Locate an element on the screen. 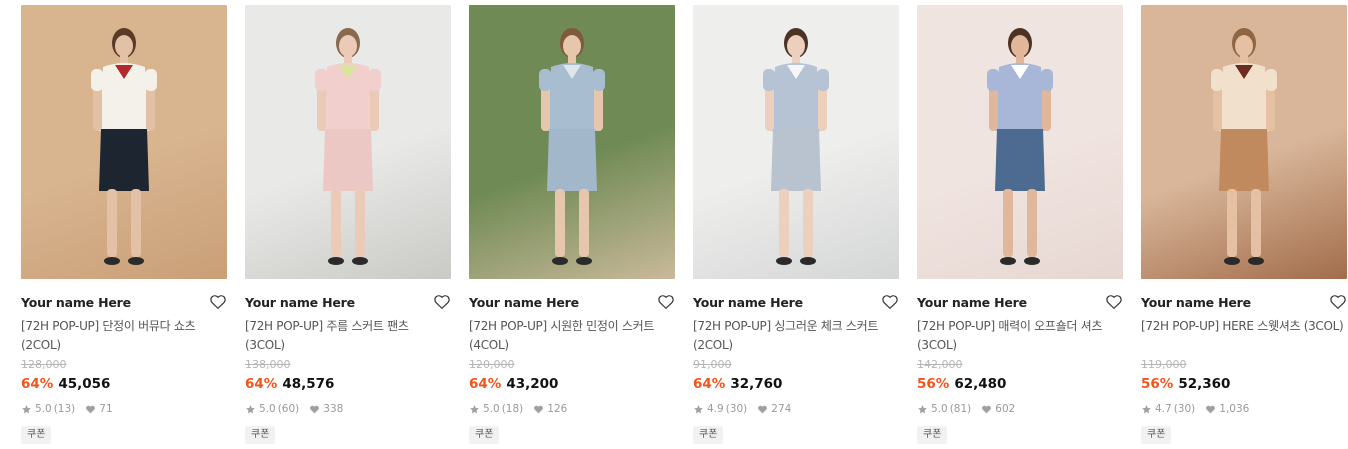 This screenshot has width=1348, height=449. review-count: (13) is located at coordinates (64, 409).